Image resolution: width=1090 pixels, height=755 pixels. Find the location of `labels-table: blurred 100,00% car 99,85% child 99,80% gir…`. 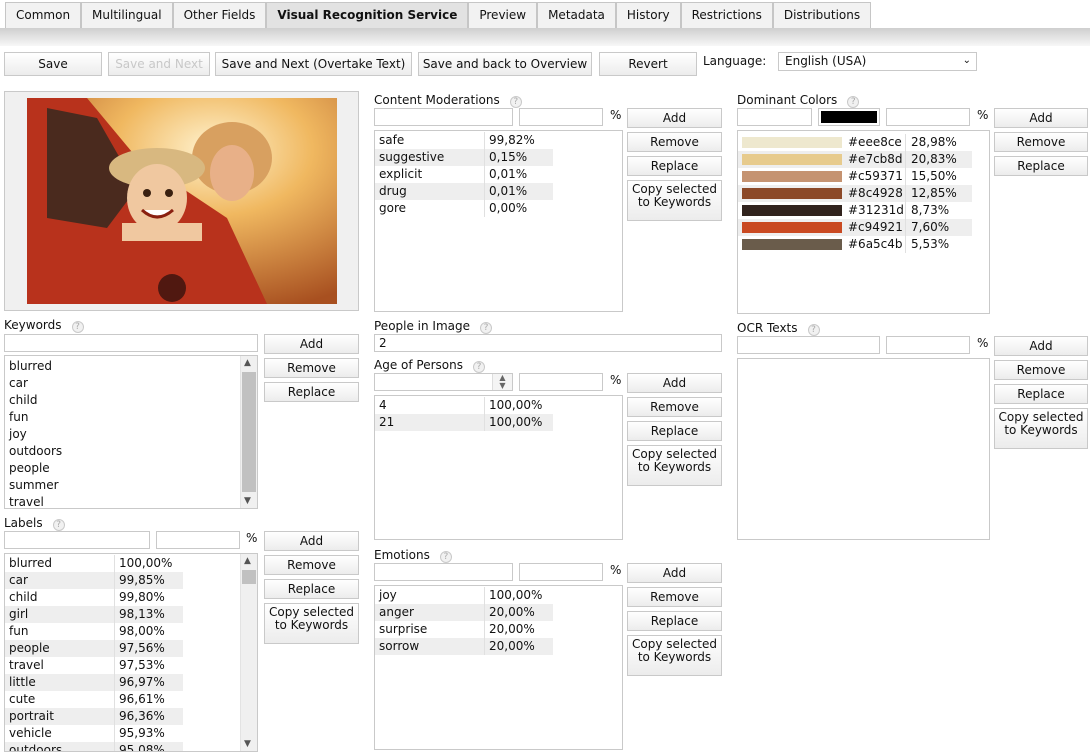

labels-table: blurred 100,00% car 99,85% child 99,80% gir… is located at coordinates (131, 652).